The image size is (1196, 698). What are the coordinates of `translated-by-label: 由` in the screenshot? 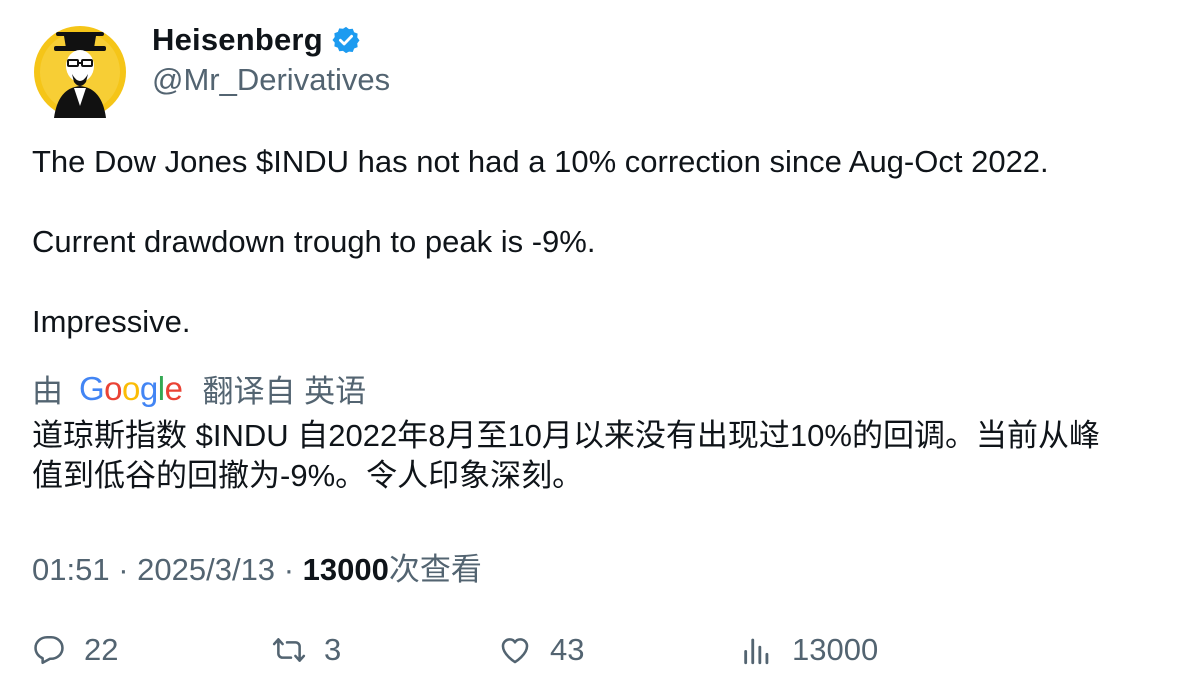 It's located at (47, 391).